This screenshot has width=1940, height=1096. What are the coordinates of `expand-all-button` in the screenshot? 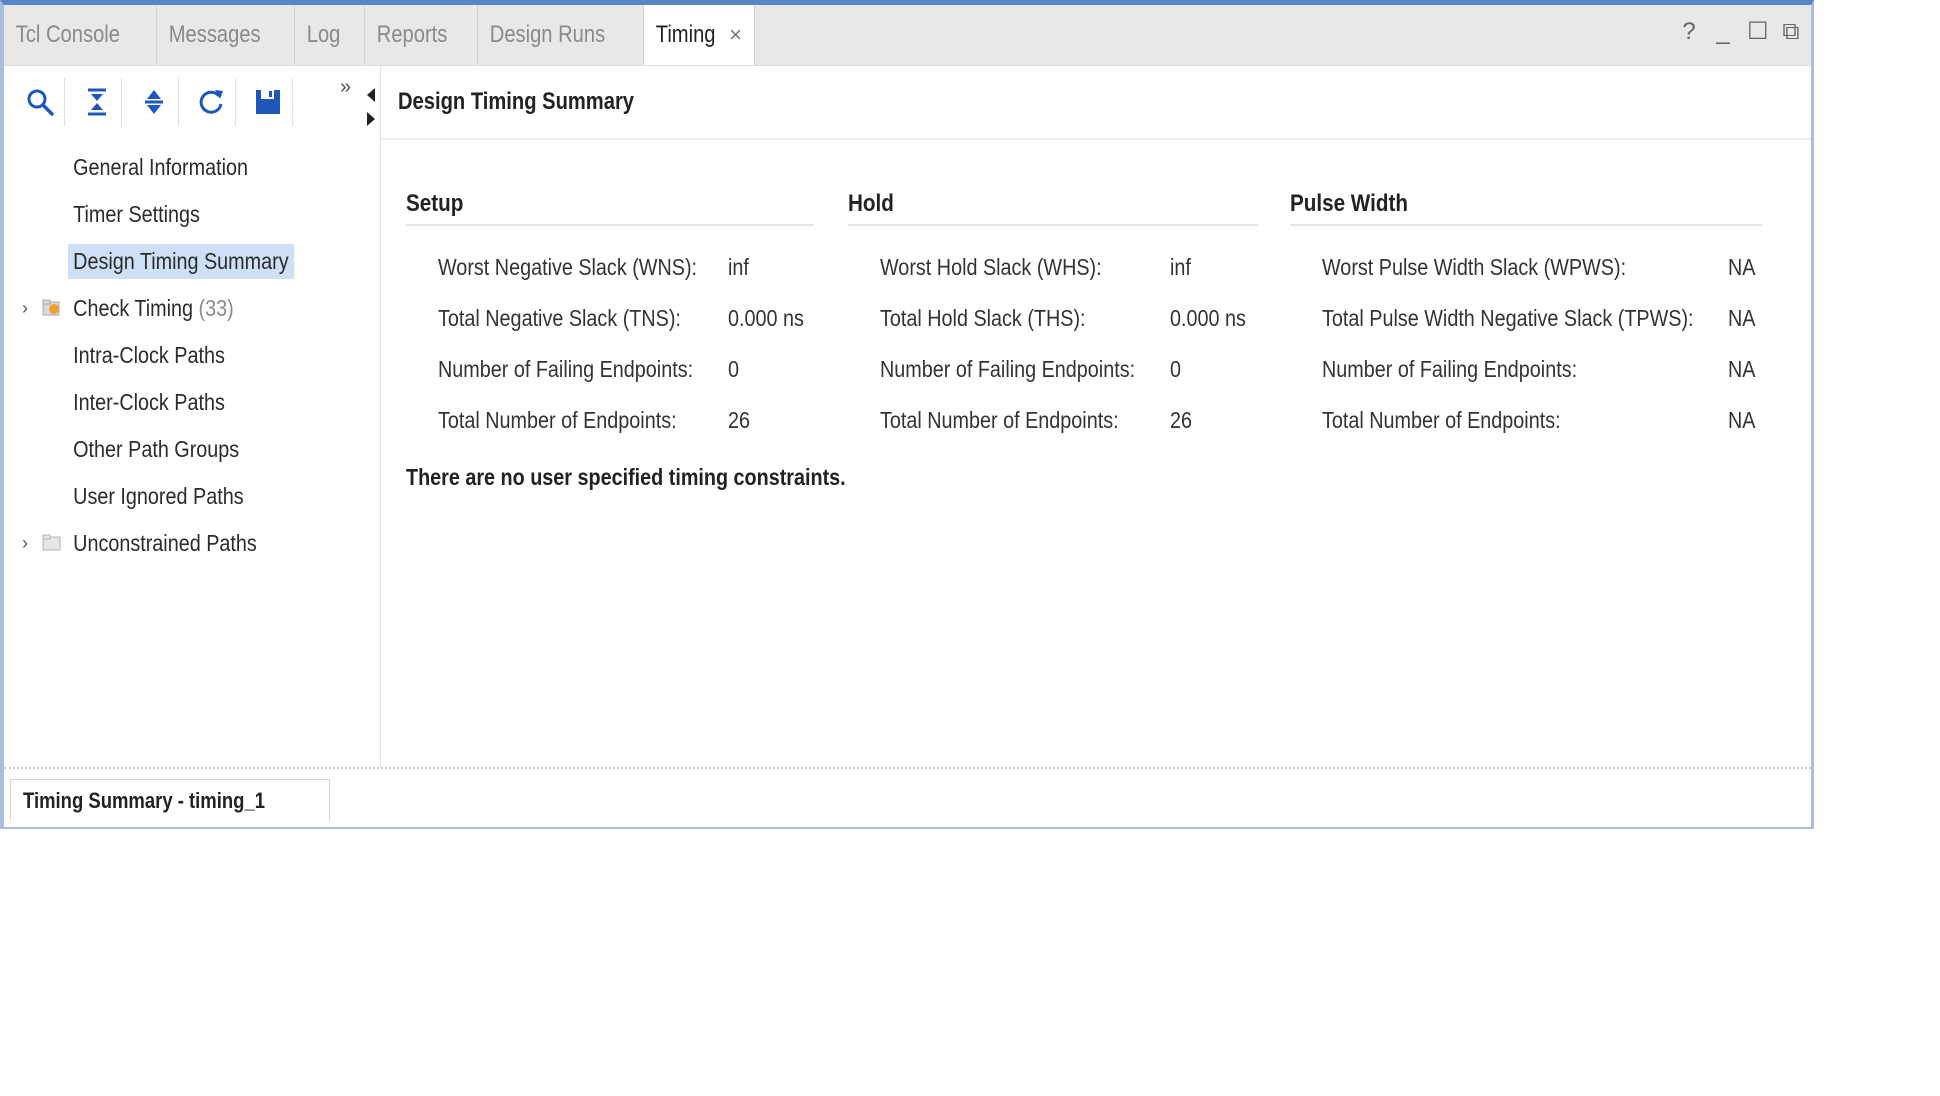 It's located at (154, 102).